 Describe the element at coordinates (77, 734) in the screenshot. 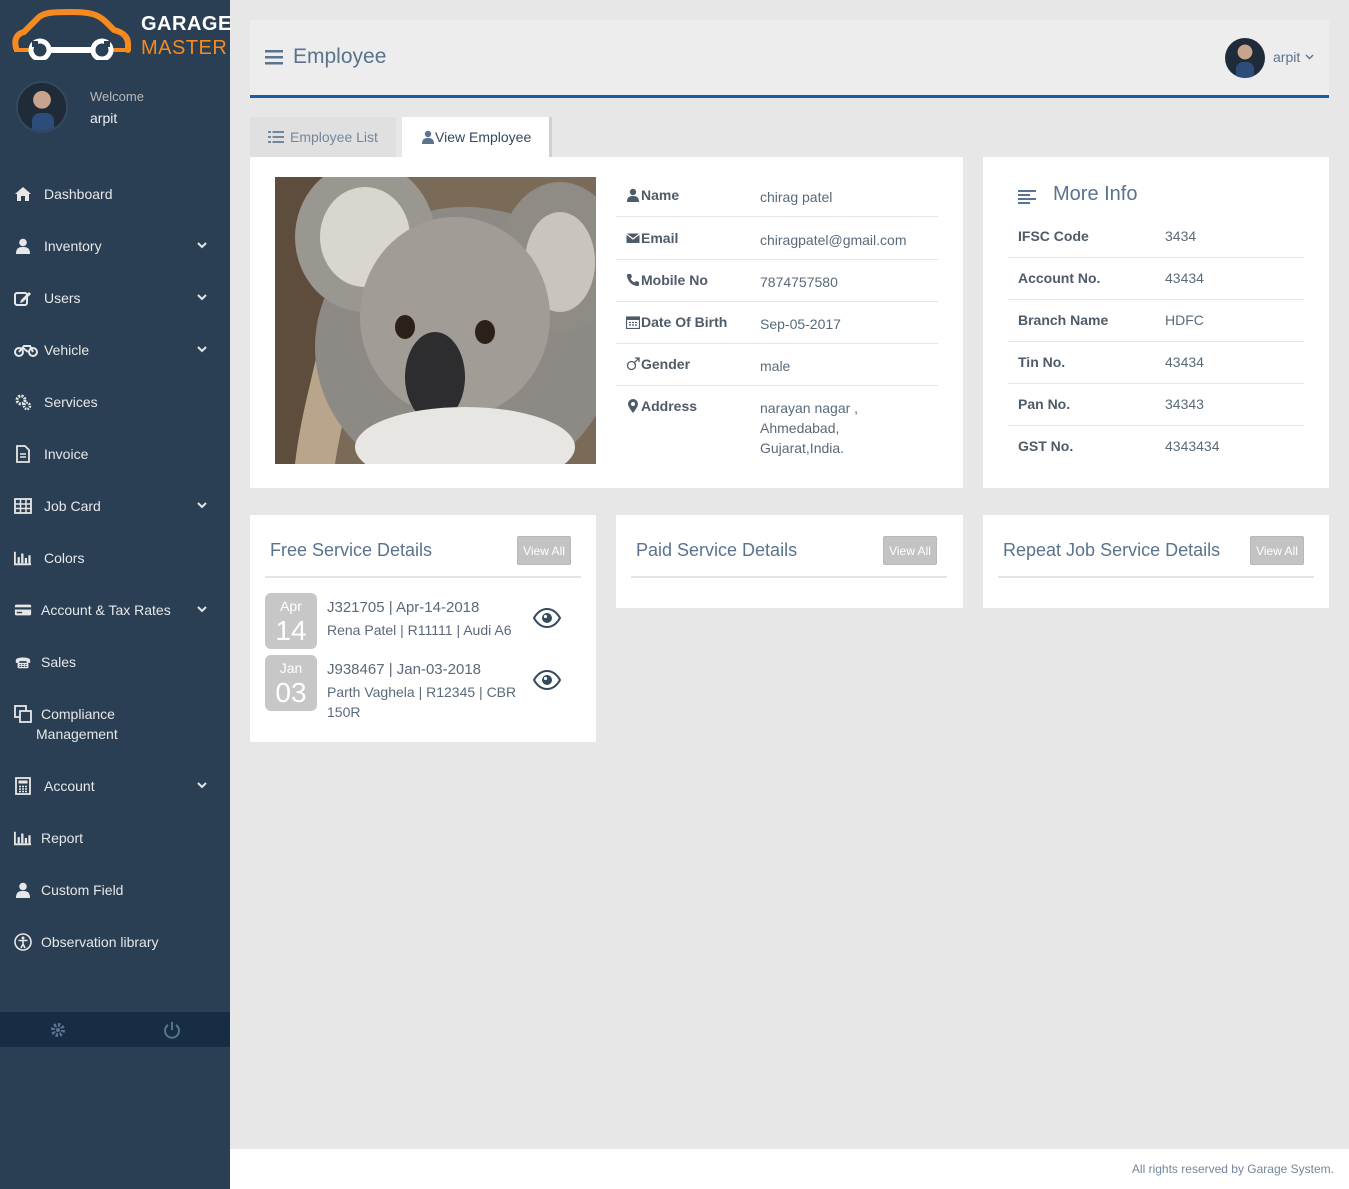

I see `sidebar-item-label-line-2: Management` at that location.